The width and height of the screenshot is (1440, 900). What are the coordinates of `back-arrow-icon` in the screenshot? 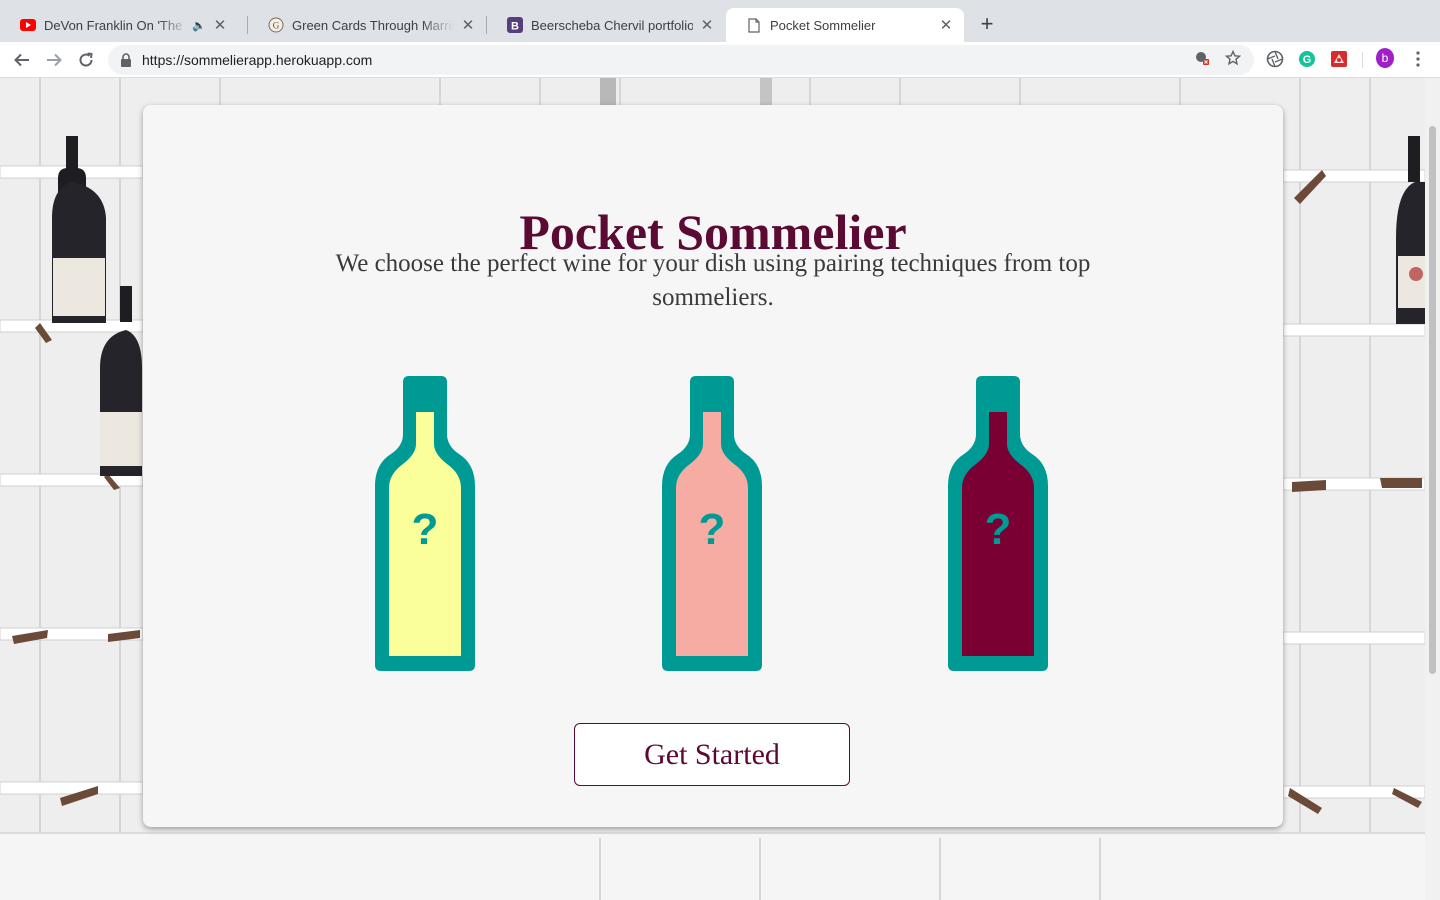 It's located at (21, 60).